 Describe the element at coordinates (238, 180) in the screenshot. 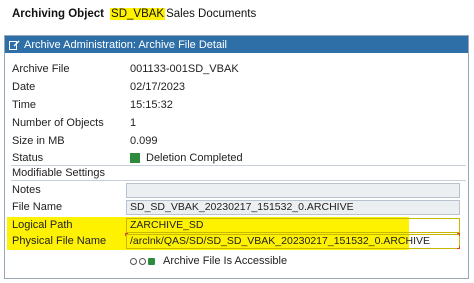

I see `section-divider-bottom` at that location.